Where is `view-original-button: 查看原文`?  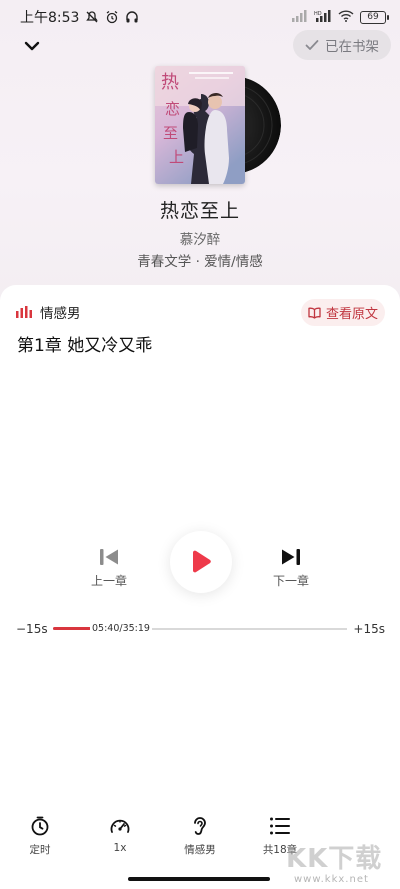
view-original-button: 查看原文 is located at coordinates (343, 312).